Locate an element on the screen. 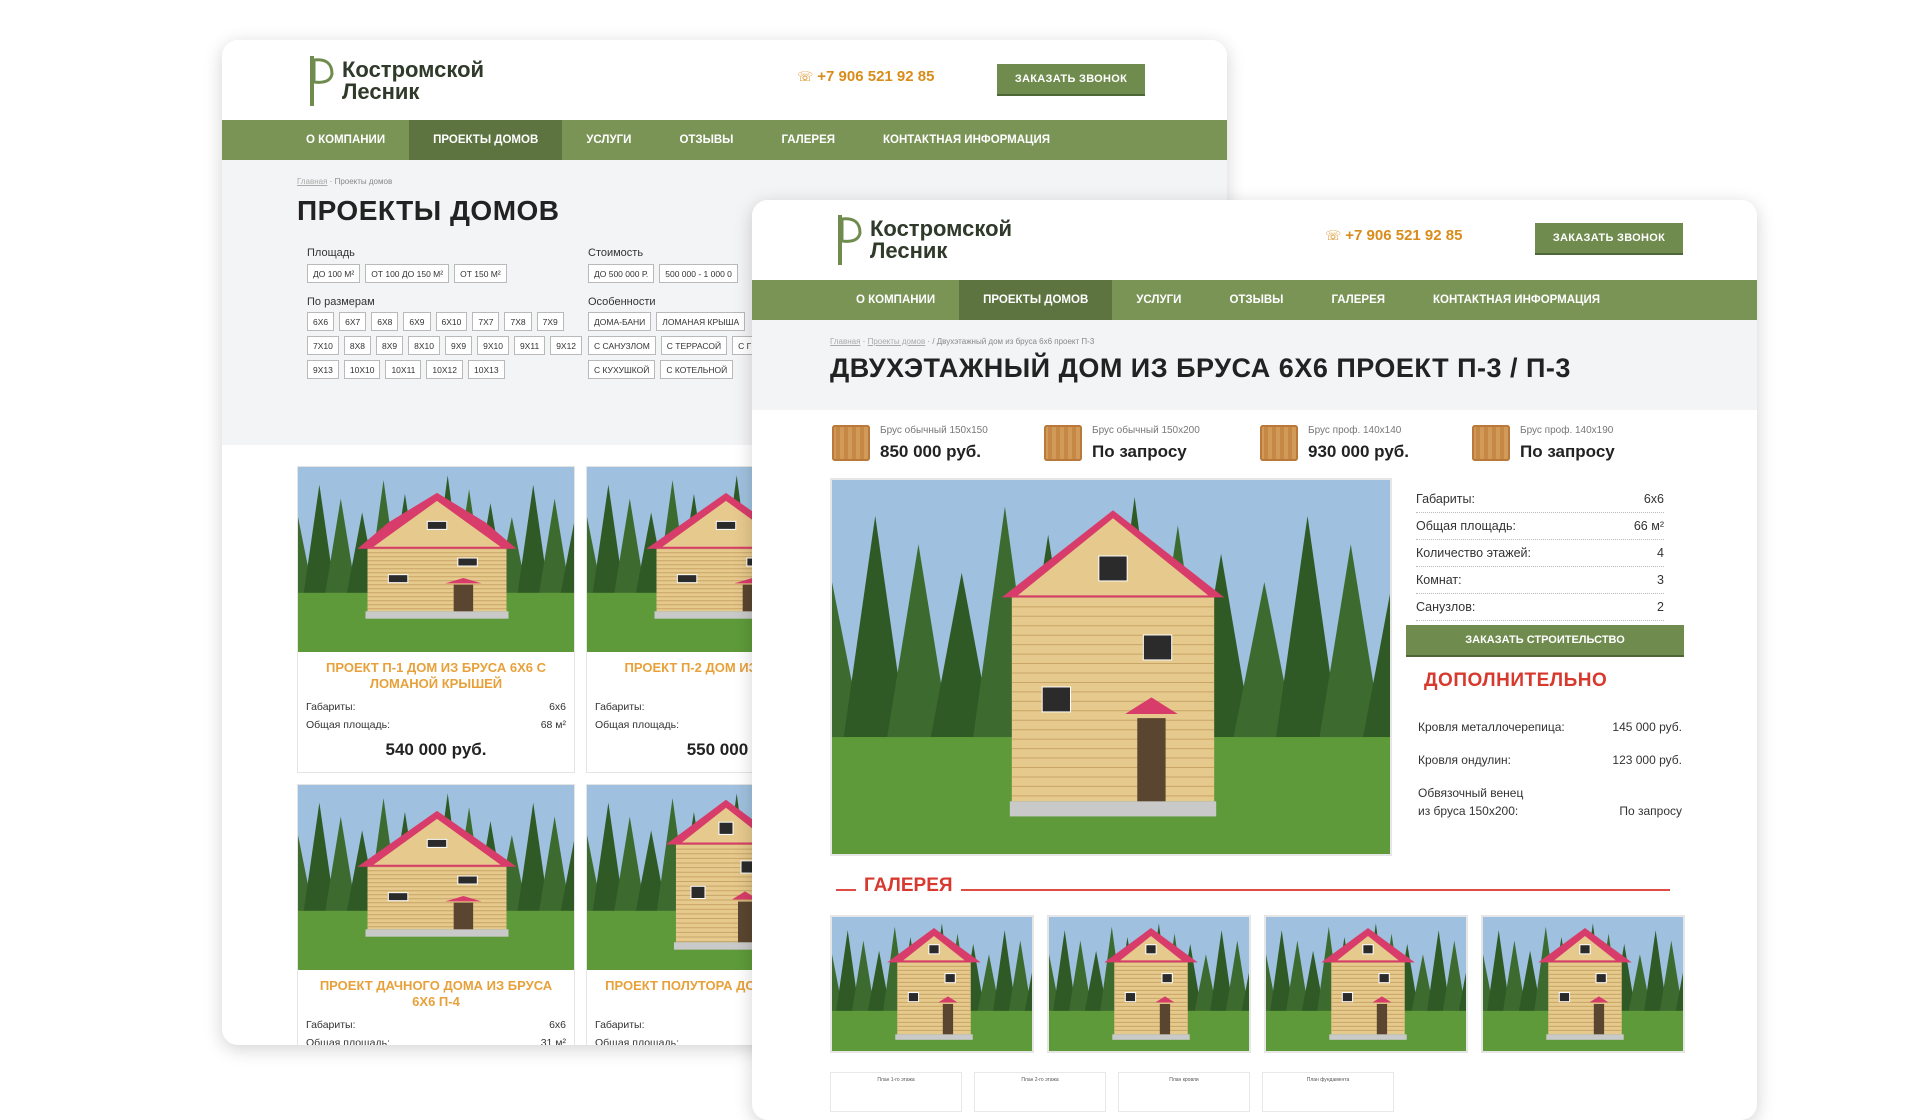  phone-icon: ☏ is located at coordinates (805, 76).